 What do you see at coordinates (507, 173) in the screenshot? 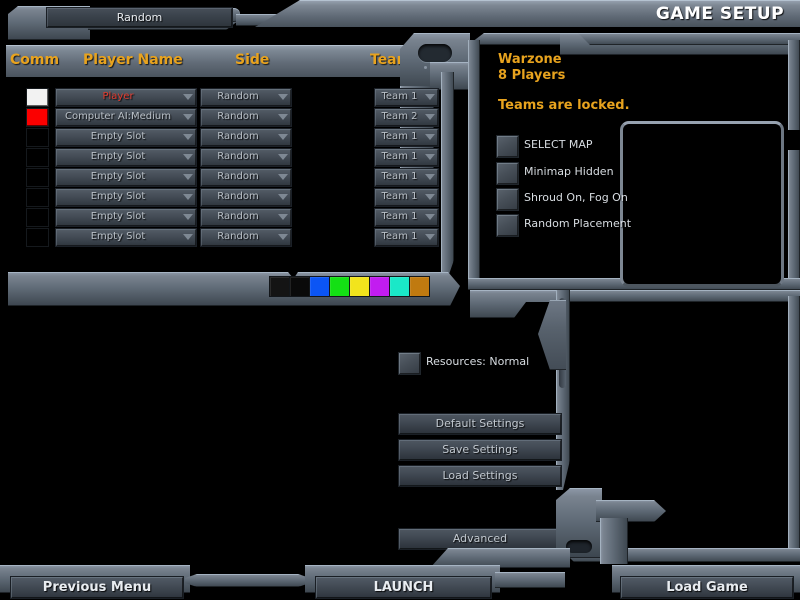
I see `minimap-checkbox` at bounding box center [507, 173].